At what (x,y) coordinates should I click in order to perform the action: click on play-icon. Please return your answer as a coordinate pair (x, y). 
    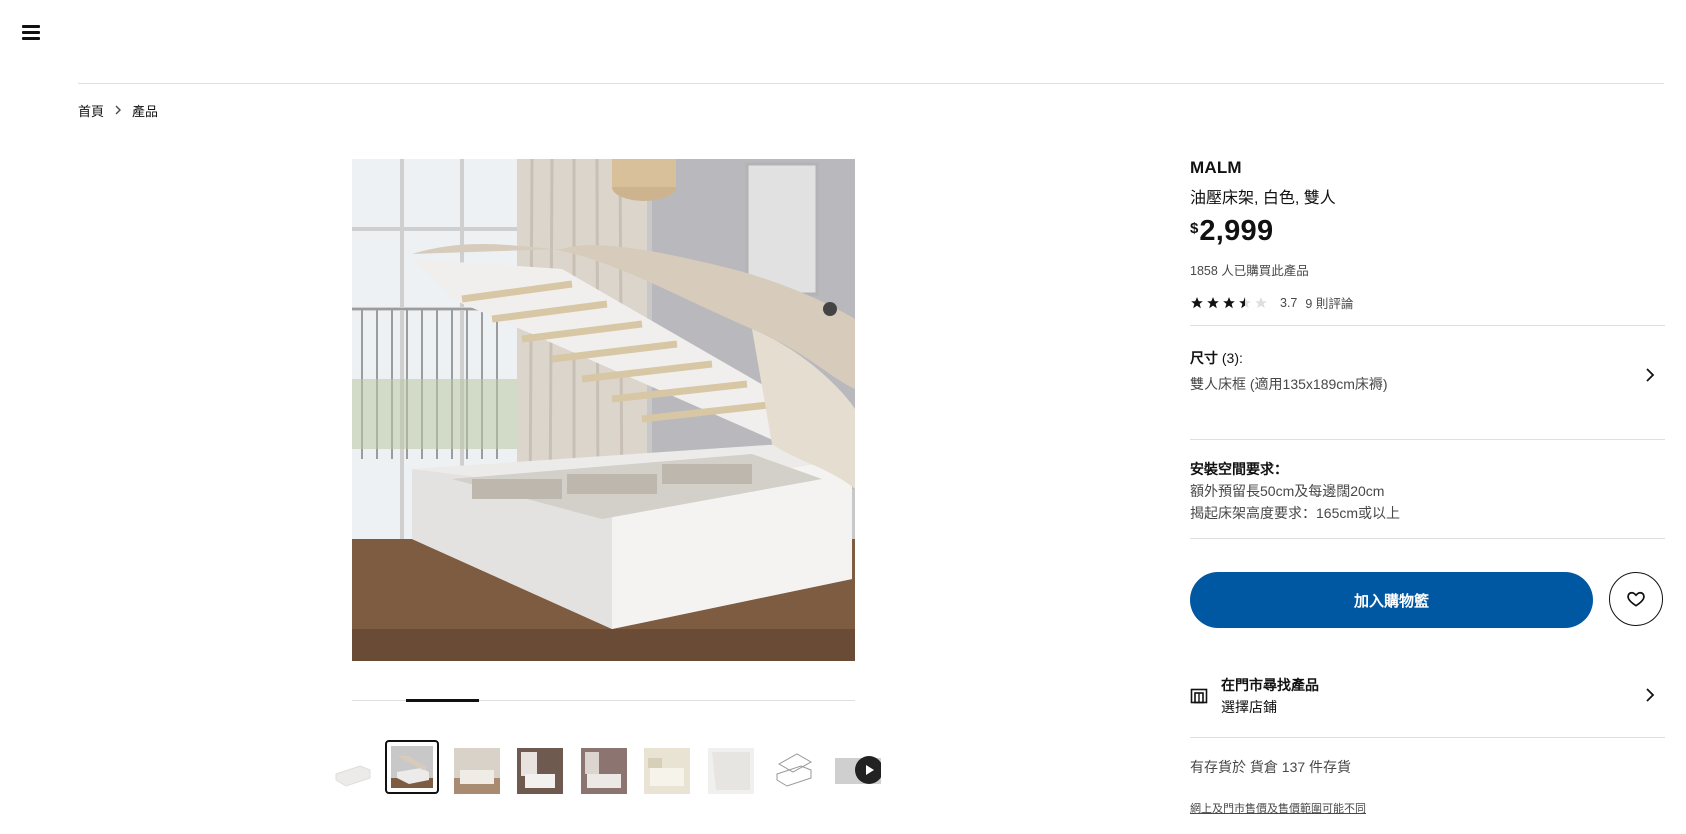
    Looking at the image, I should click on (868, 770).